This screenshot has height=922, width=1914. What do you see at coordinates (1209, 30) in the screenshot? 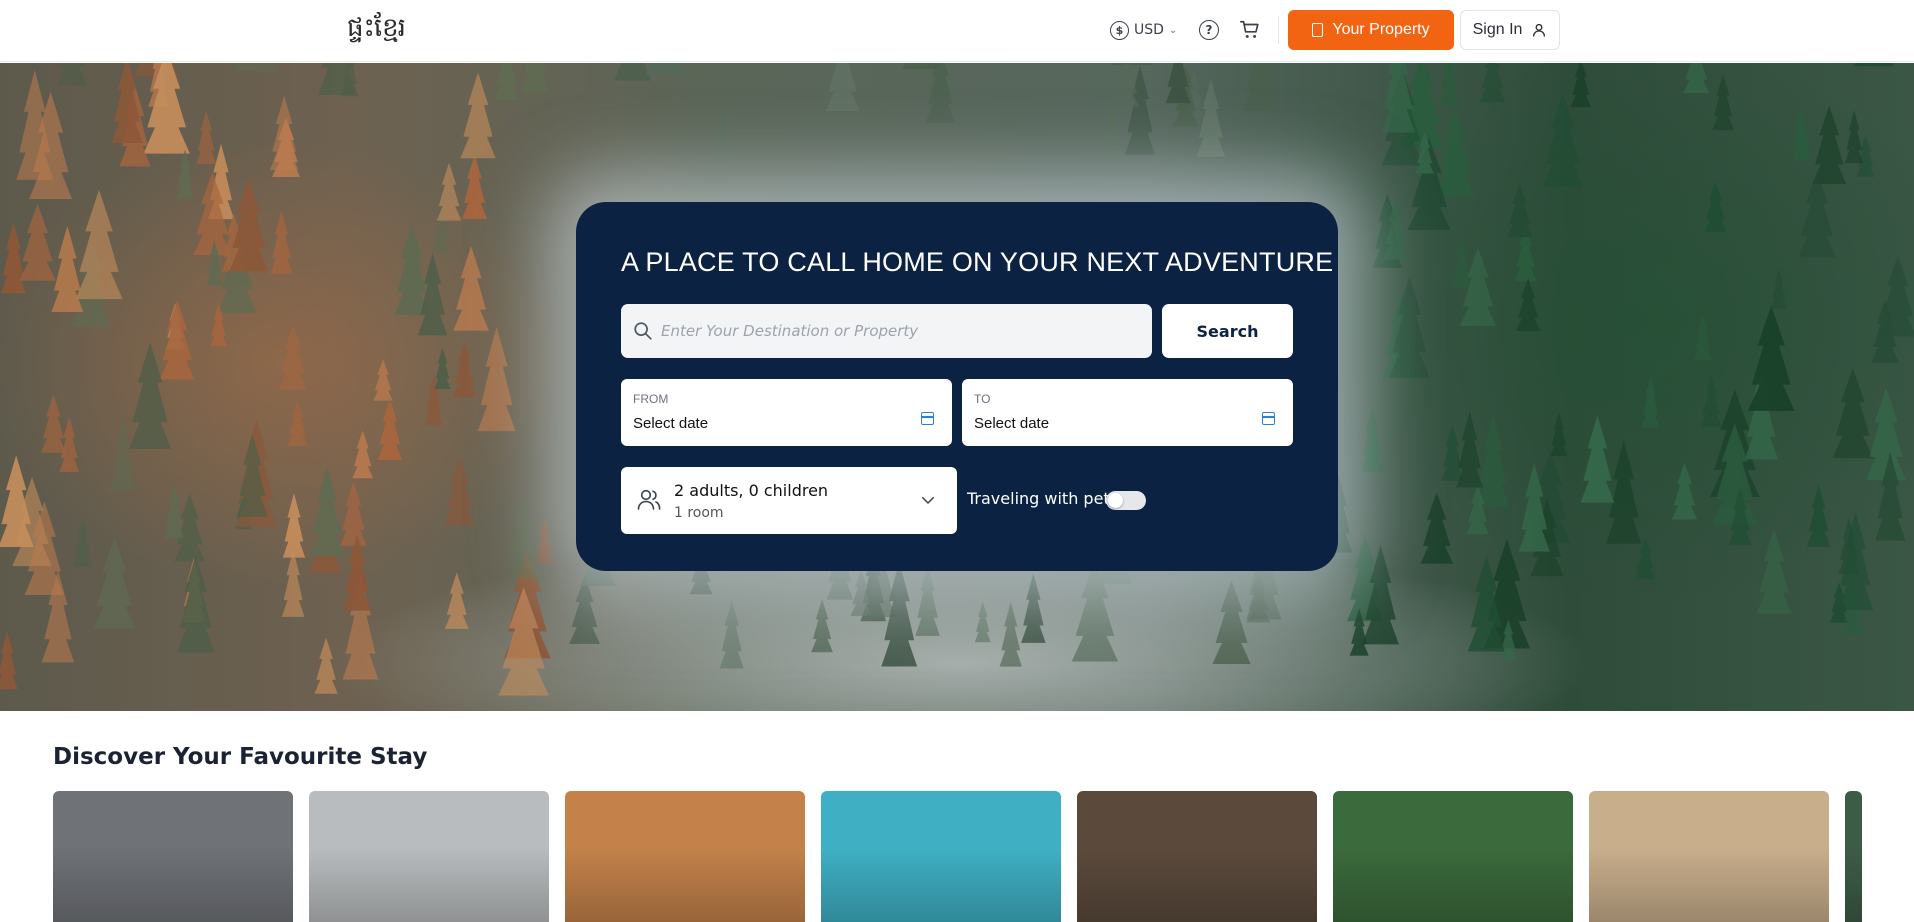
I see `question-circle-icon: ?` at bounding box center [1209, 30].